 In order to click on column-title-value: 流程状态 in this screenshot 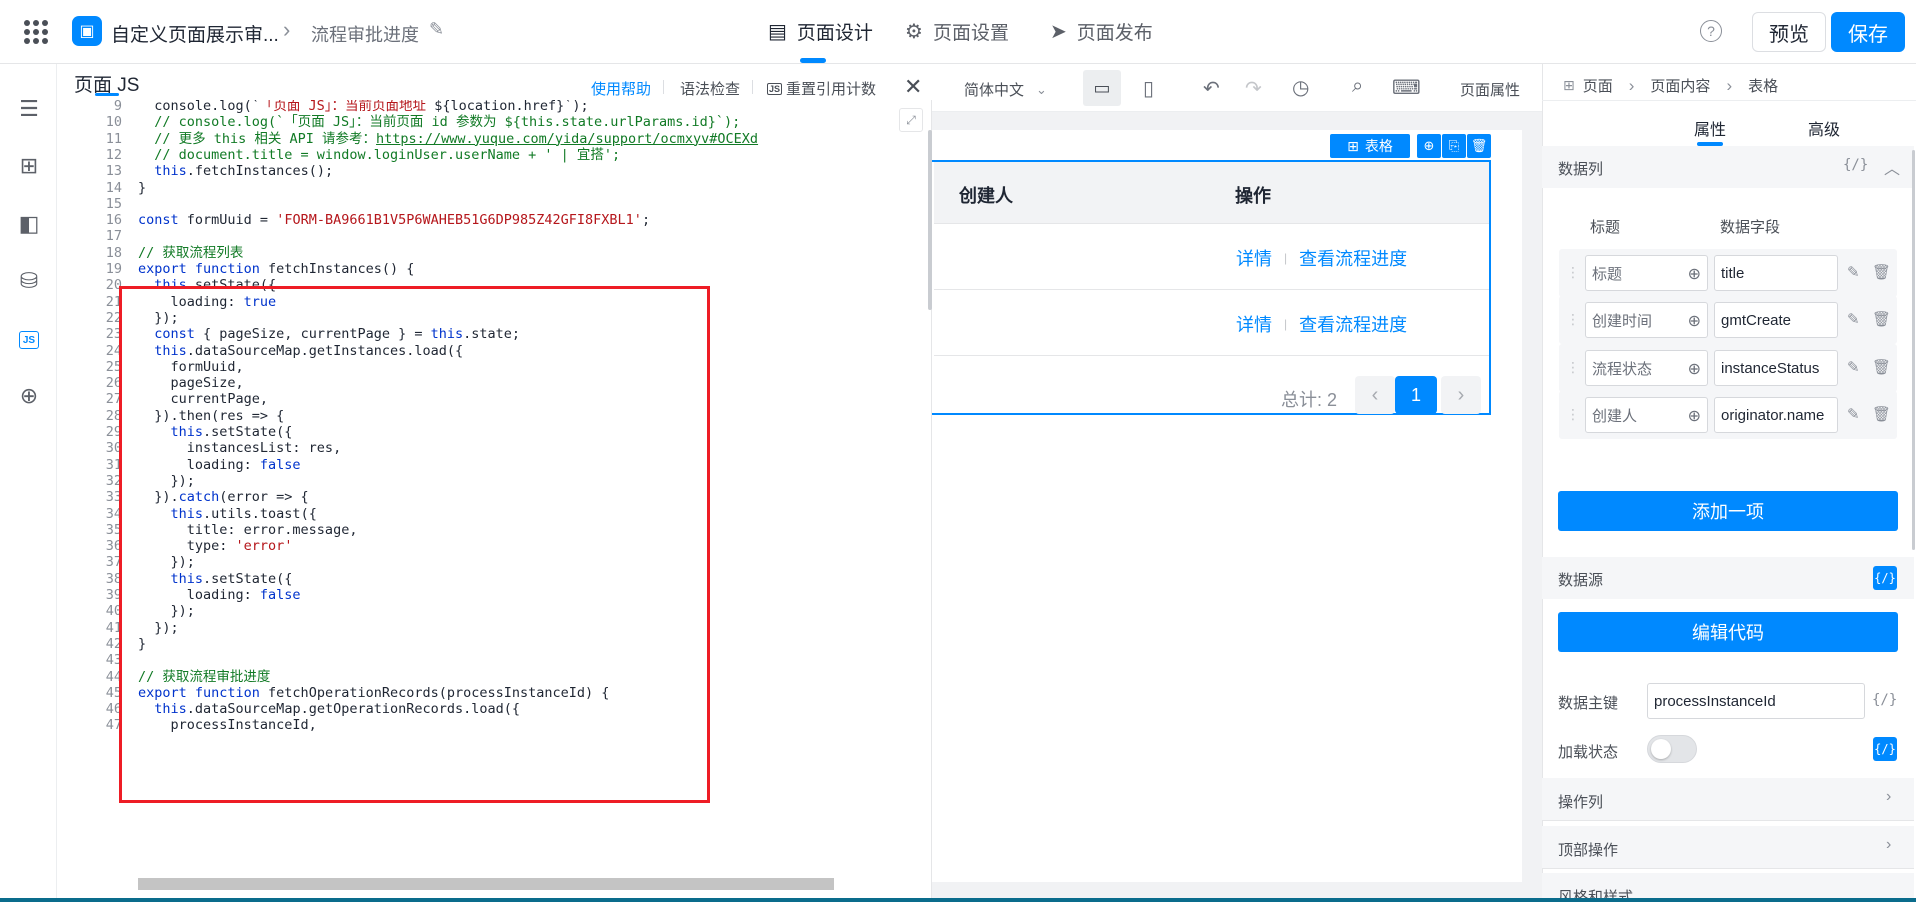, I will do `click(1622, 369)`.